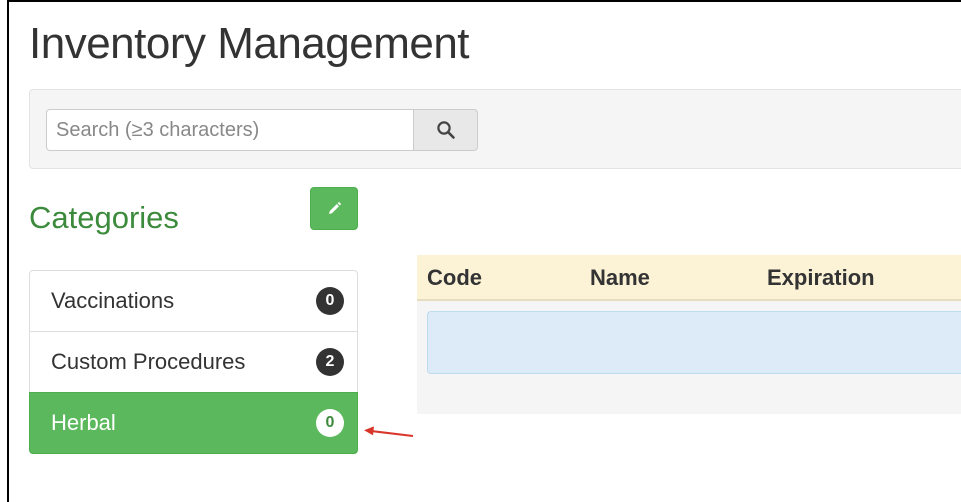 This screenshot has height=502, width=961. I want to click on edit-categories-button, so click(334, 208).